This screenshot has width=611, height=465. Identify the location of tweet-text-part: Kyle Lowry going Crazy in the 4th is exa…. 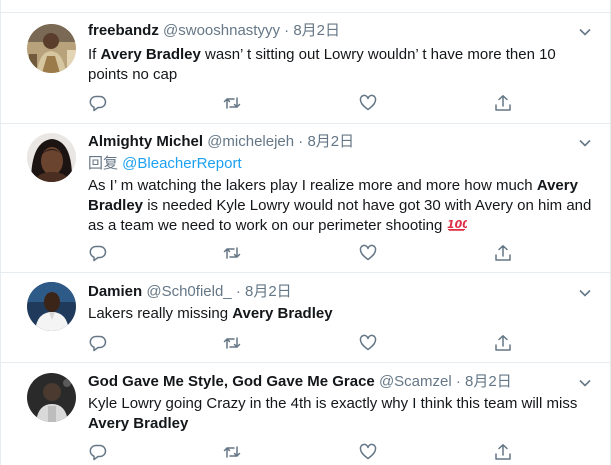
(333, 403).